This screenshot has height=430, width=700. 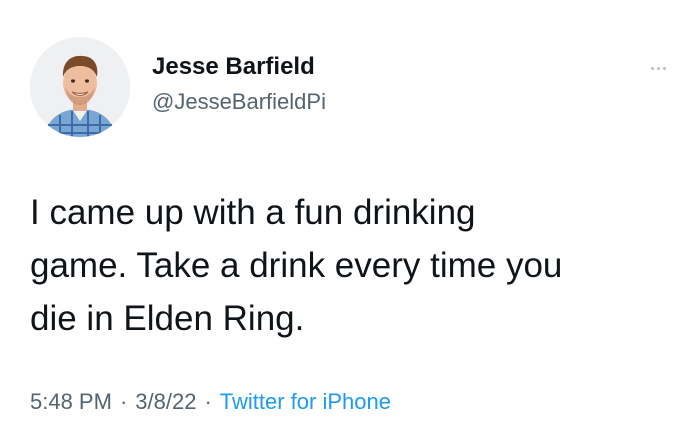 What do you see at coordinates (305, 401) in the screenshot?
I see `tweet-client-link: Twitter for iPhone` at bounding box center [305, 401].